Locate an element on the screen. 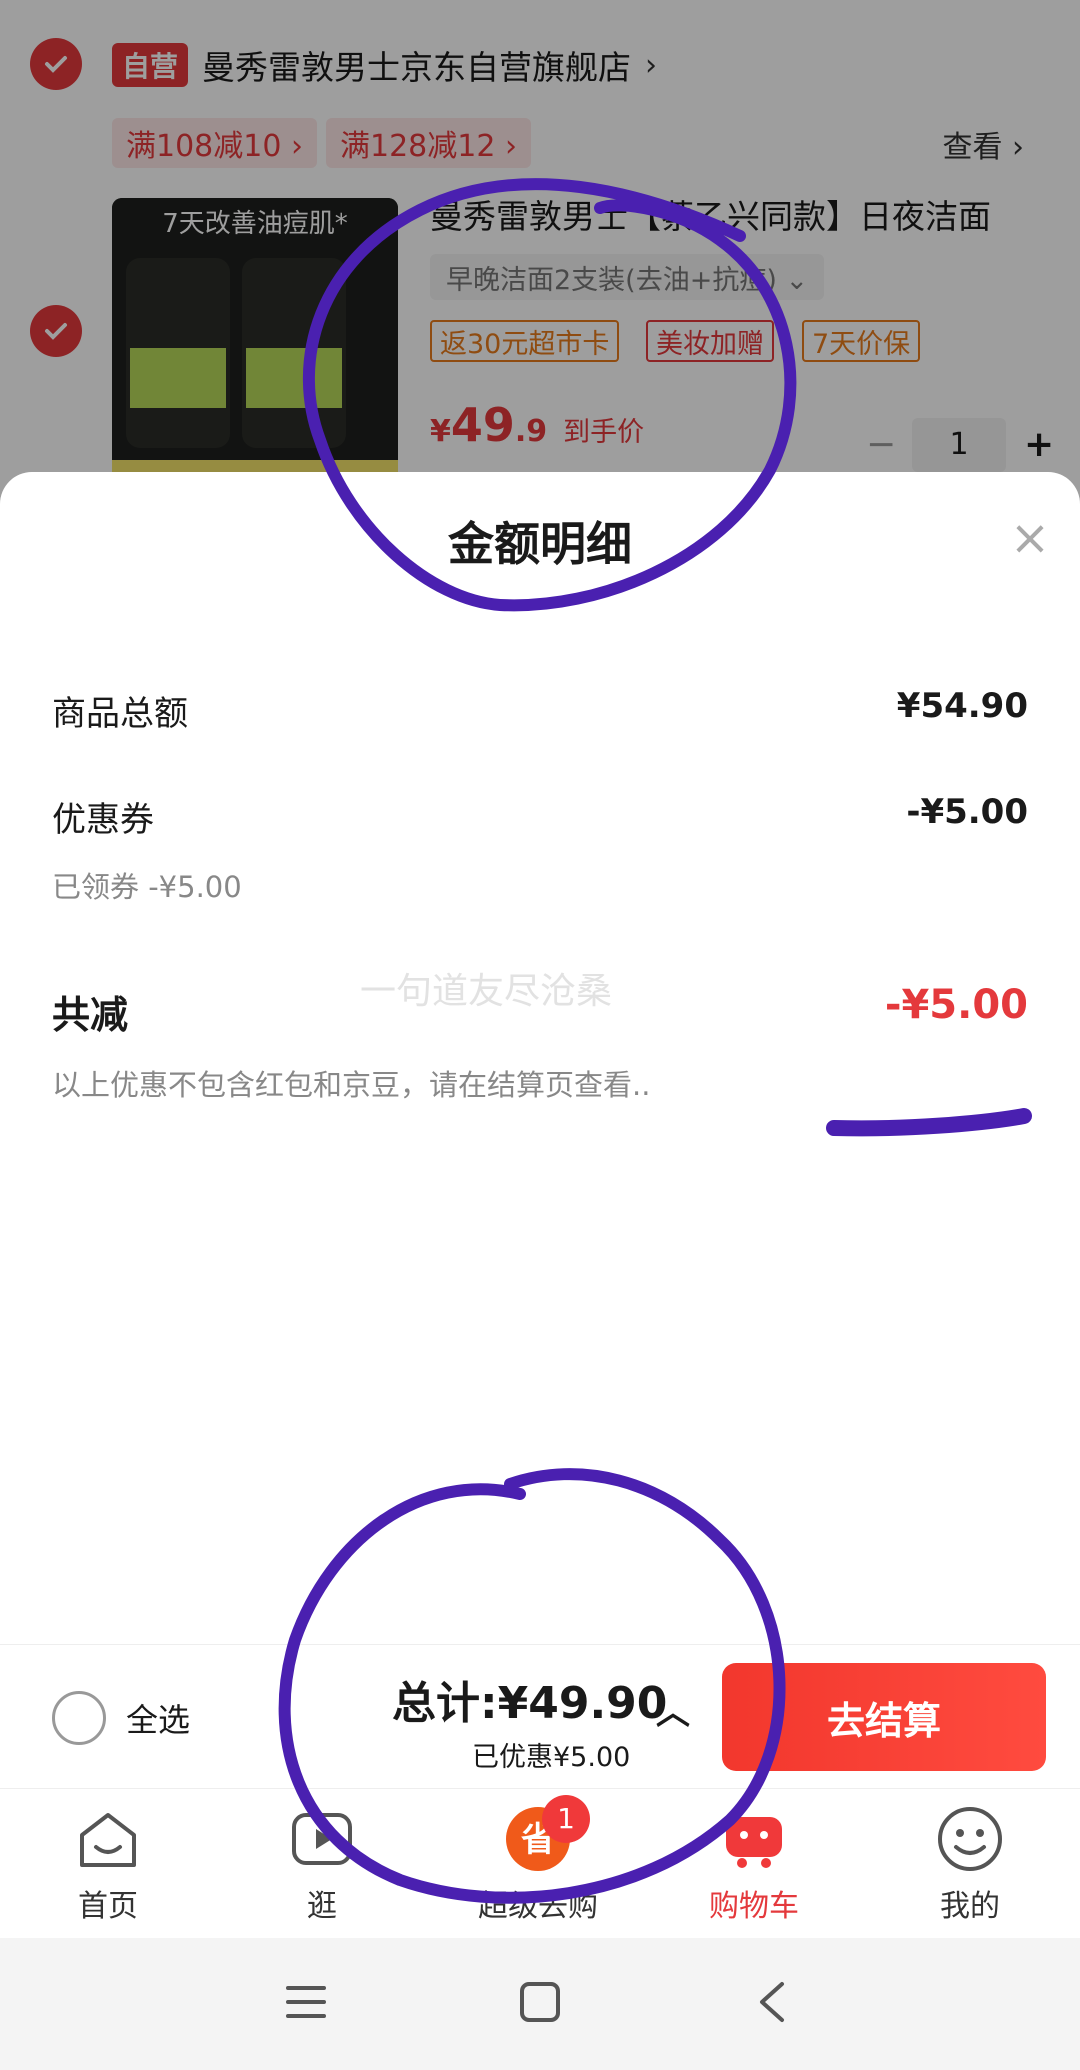 The image size is (1080, 2070). total-discount-label: 共减 is located at coordinates (90, 1015).